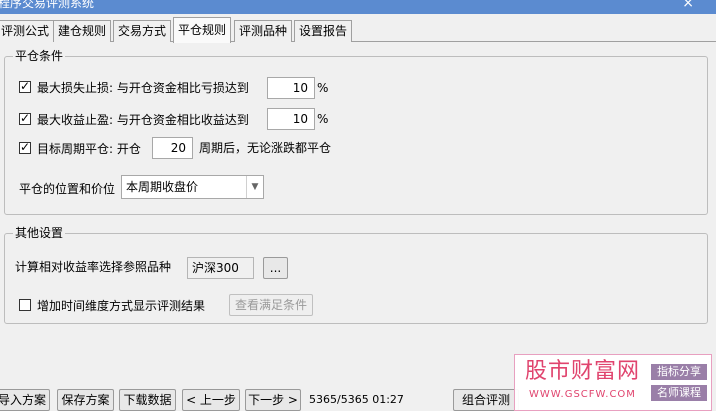  What do you see at coordinates (143, 87) in the screenshot?
I see `stop-loss-label: 最大损失止损: 与开仓资金相比亏损达到` at bounding box center [143, 87].